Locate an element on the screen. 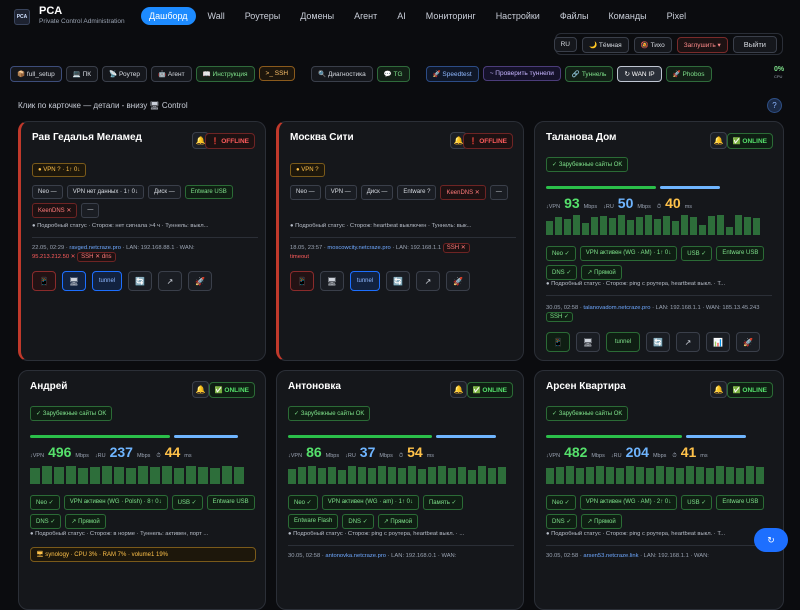 This screenshot has height=610, width=800. nav-domains: Домены is located at coordinates (317, 16).